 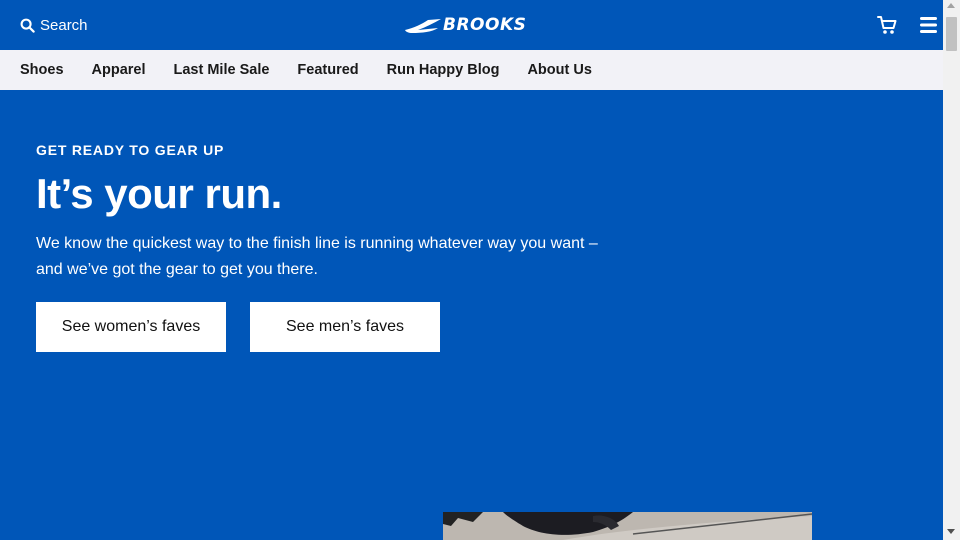 What do you see at coordinates (929, 25) in the screenshot?
I see `hamburger-menu-icon` at bounding box center [929, 25].